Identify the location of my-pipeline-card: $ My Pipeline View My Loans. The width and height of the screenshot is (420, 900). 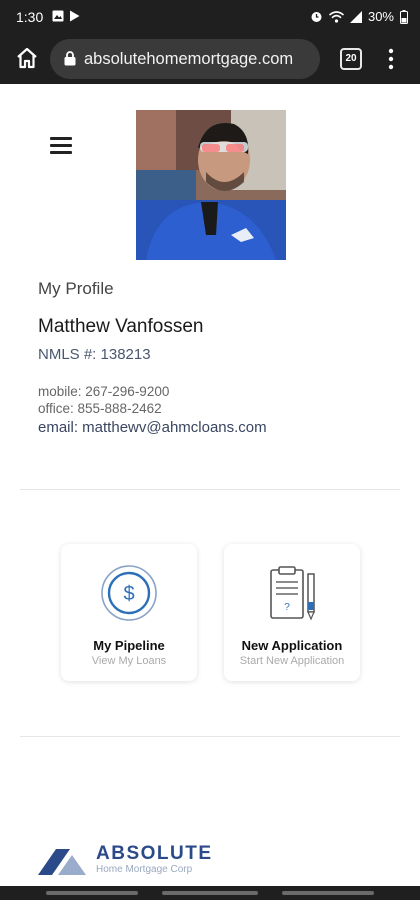
(129, 612).